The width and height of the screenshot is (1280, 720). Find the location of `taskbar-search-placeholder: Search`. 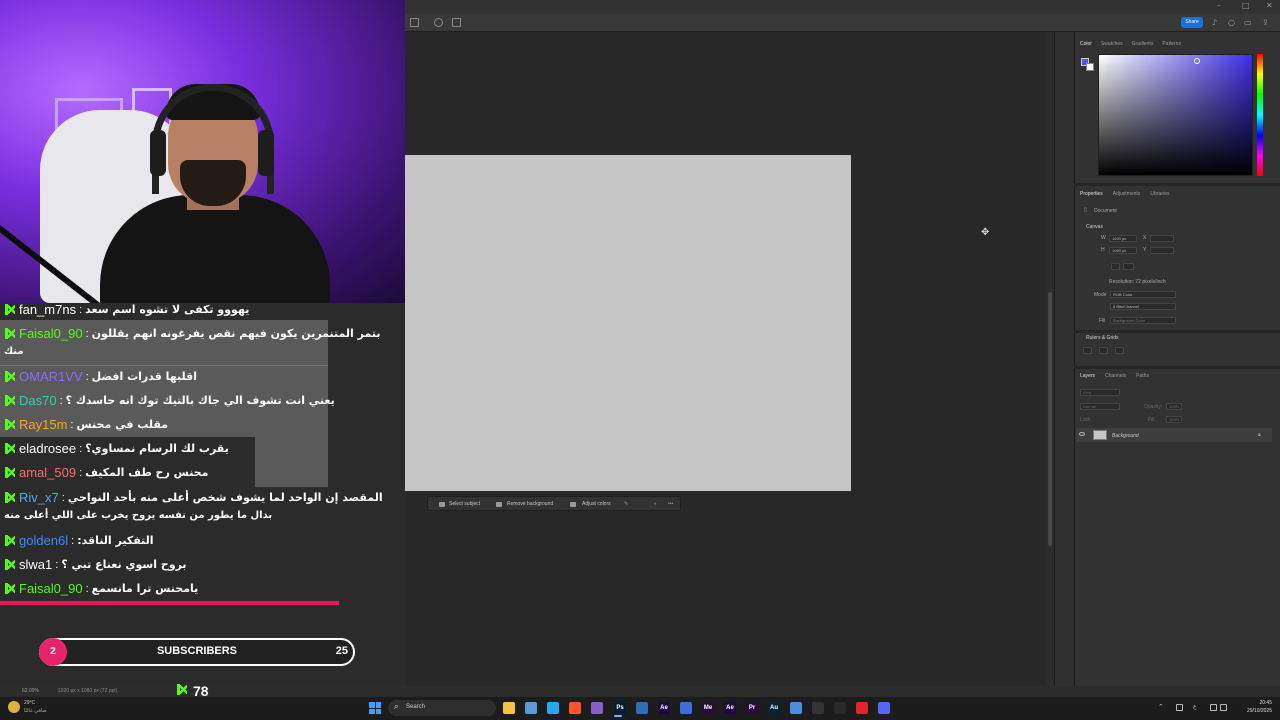

taskbar-search-placeholder: Search is located at coordinates (415, 707).